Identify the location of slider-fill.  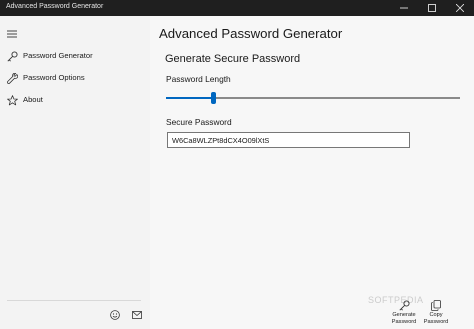
(190, 98).